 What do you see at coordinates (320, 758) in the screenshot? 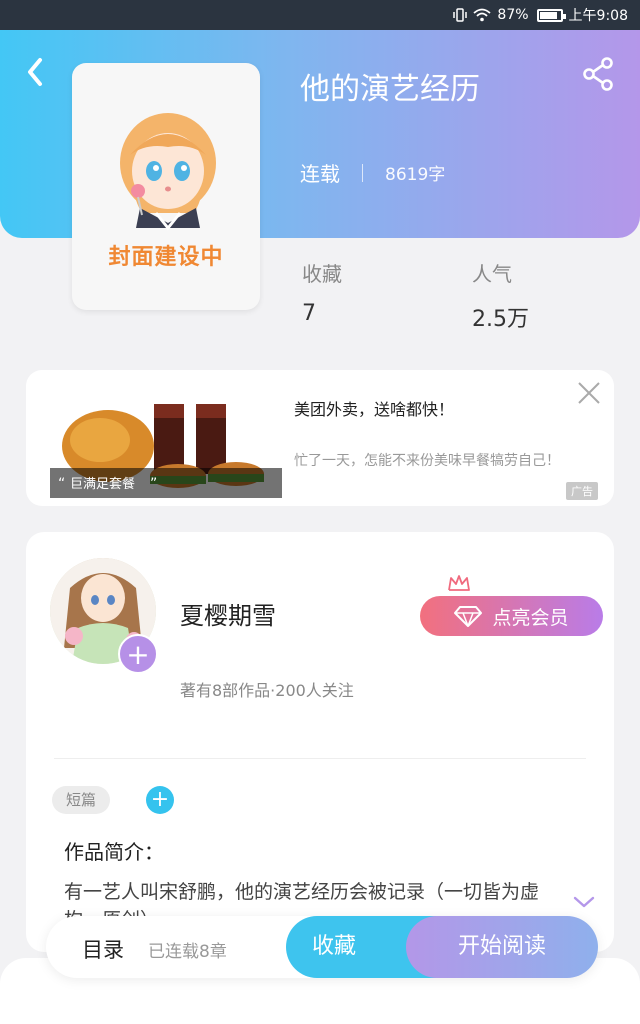
I see `divider` at bounding box center [320, 758].